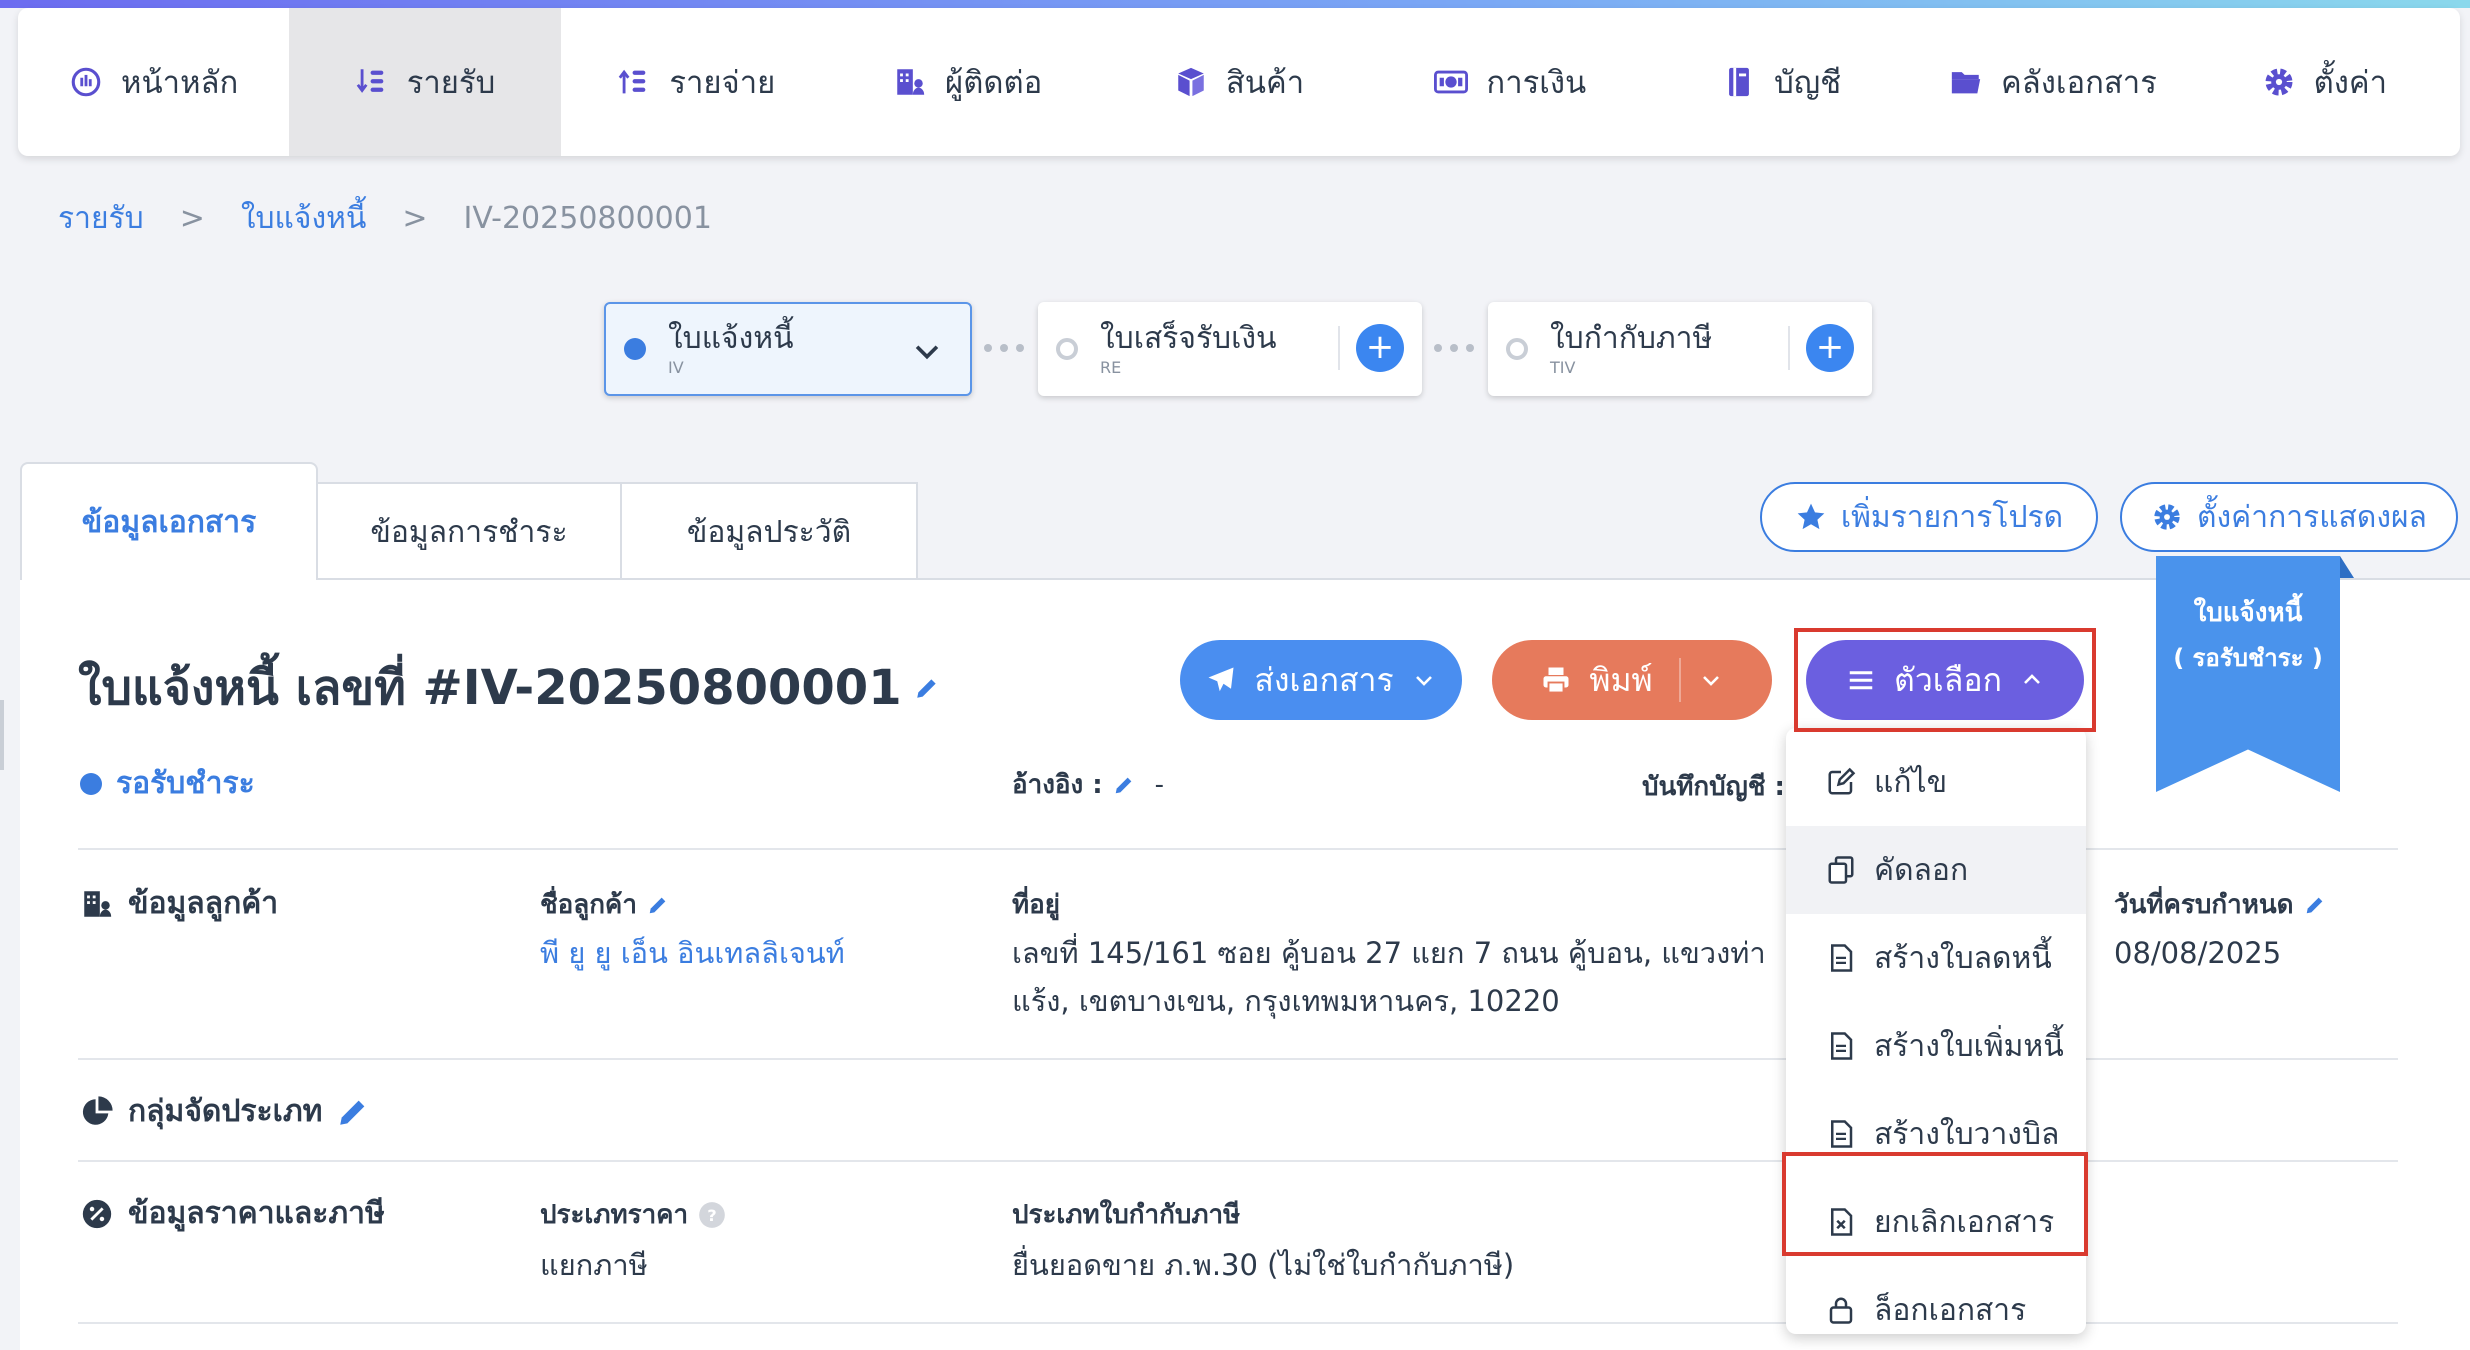 Image resolution: width=2470 pixels, height=1350 pixels. Describe the element at coordinates (1265, 83) in the screenshot. I see `nav-label: สินค้า` at that location.